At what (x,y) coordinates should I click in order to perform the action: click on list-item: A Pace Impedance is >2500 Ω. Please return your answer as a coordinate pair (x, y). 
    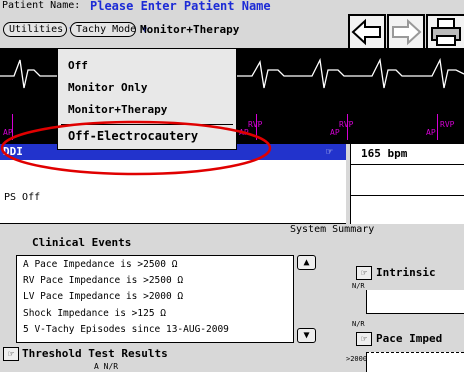
    Looking at the image, I should click on (100, 264).